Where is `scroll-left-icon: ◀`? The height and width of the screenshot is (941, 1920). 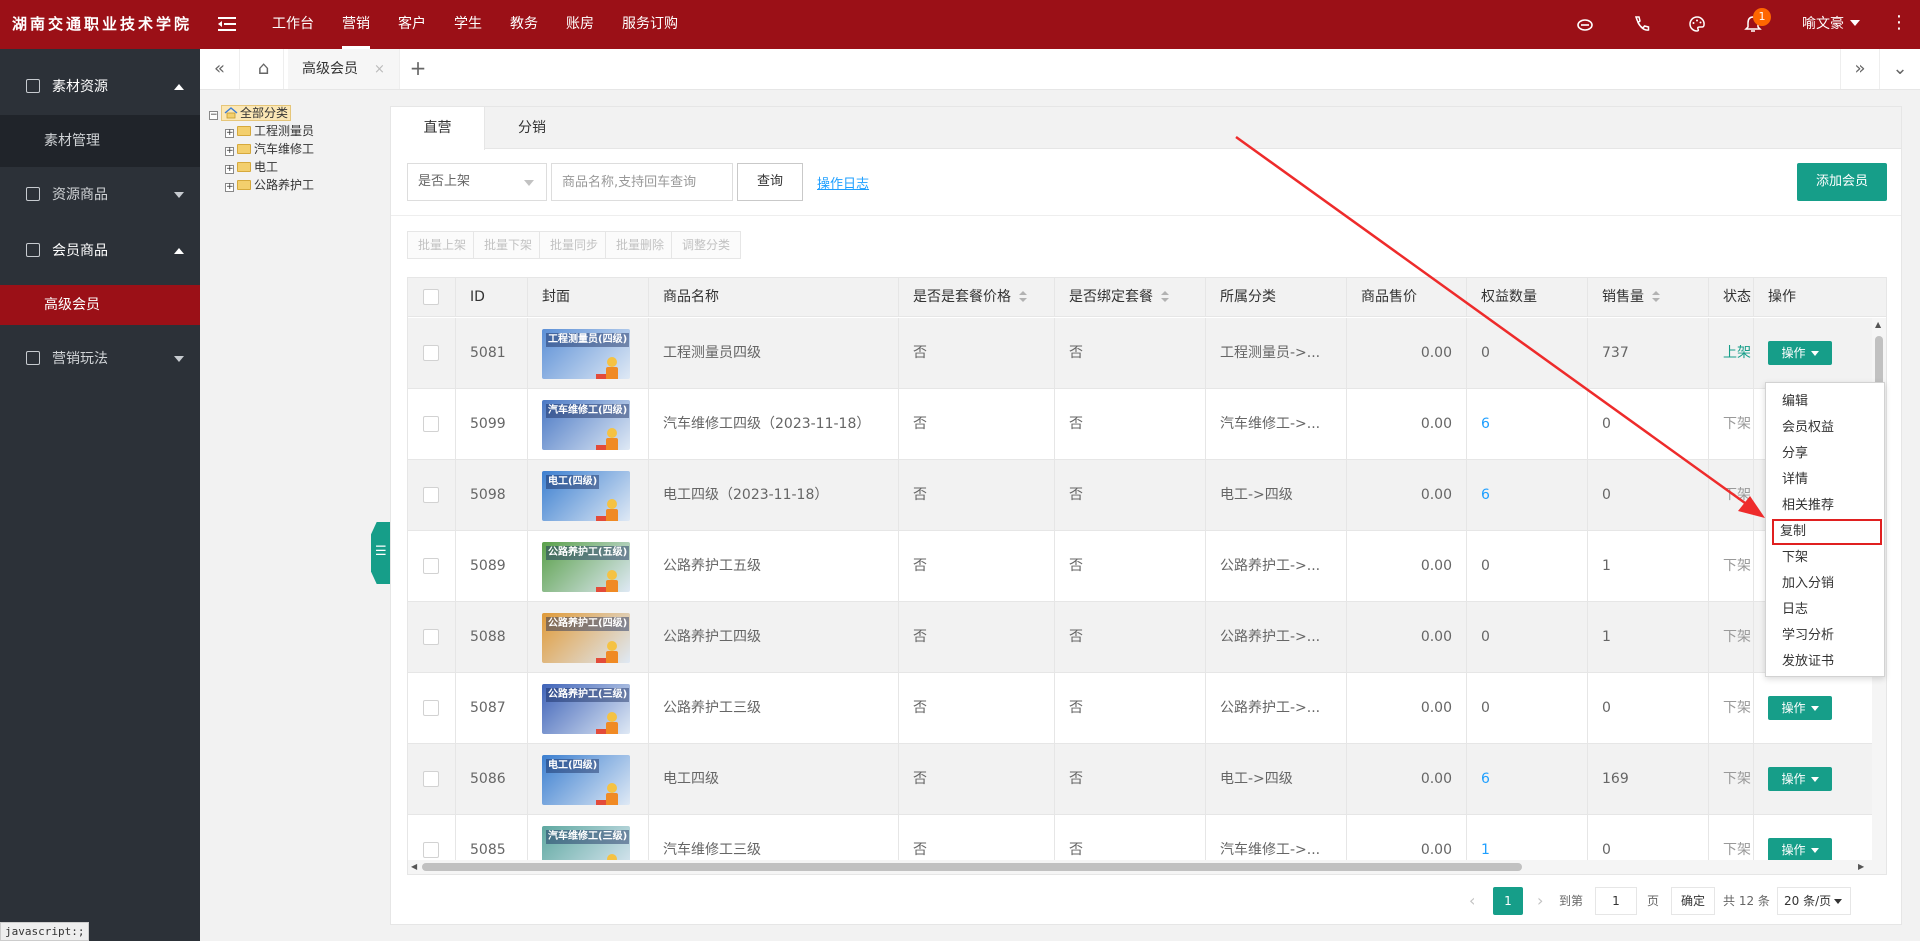
scroll-left-icon: ◀ is located at coordinates (414, 866).